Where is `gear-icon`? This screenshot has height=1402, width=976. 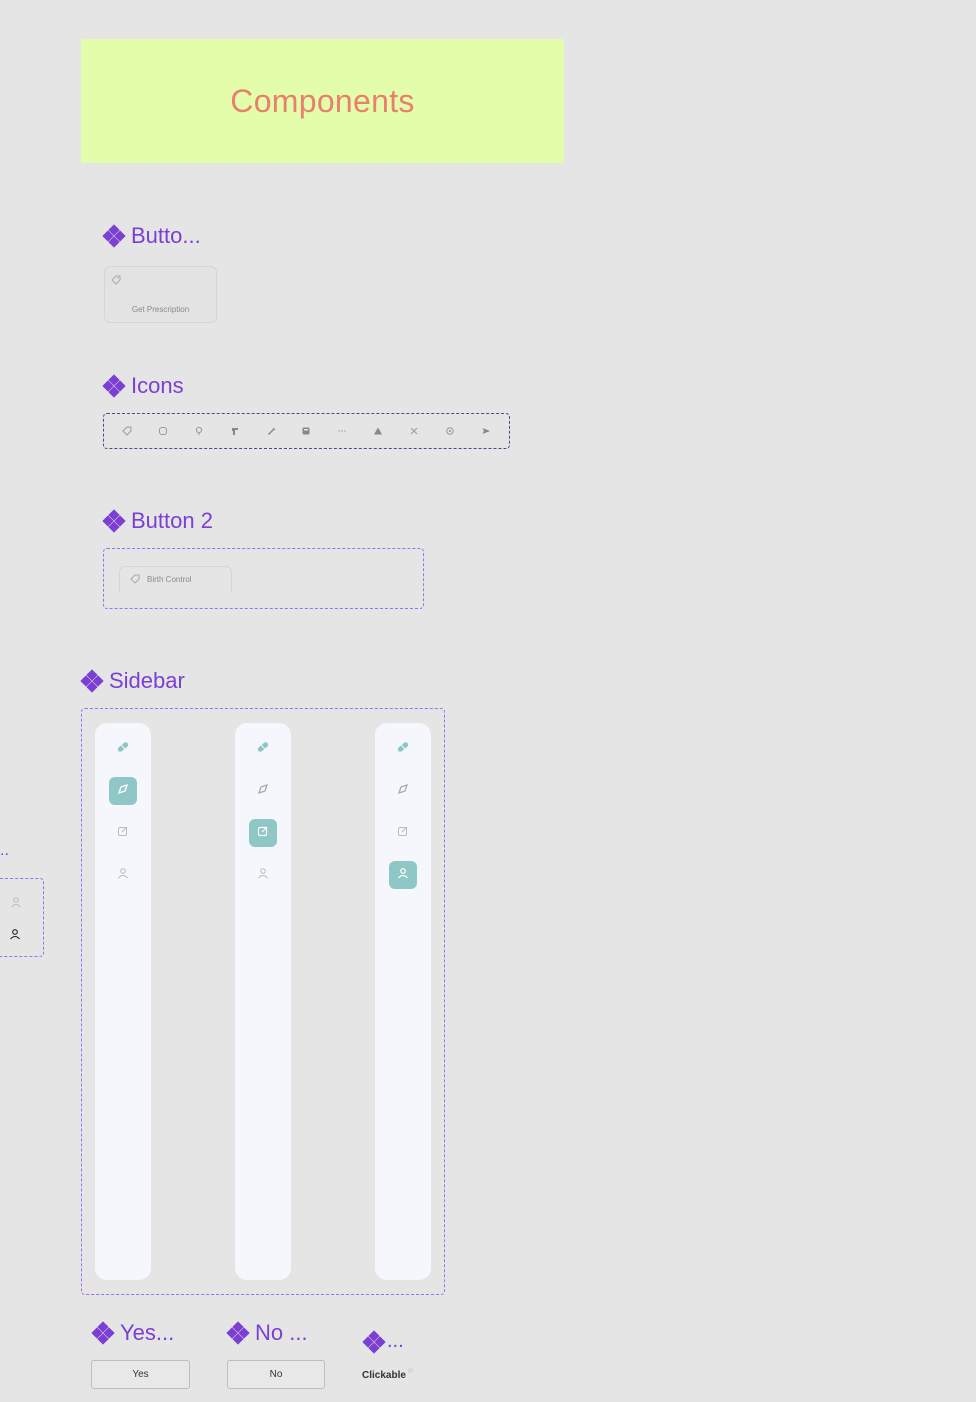
gear-icon is located at coordinates (450, 431).